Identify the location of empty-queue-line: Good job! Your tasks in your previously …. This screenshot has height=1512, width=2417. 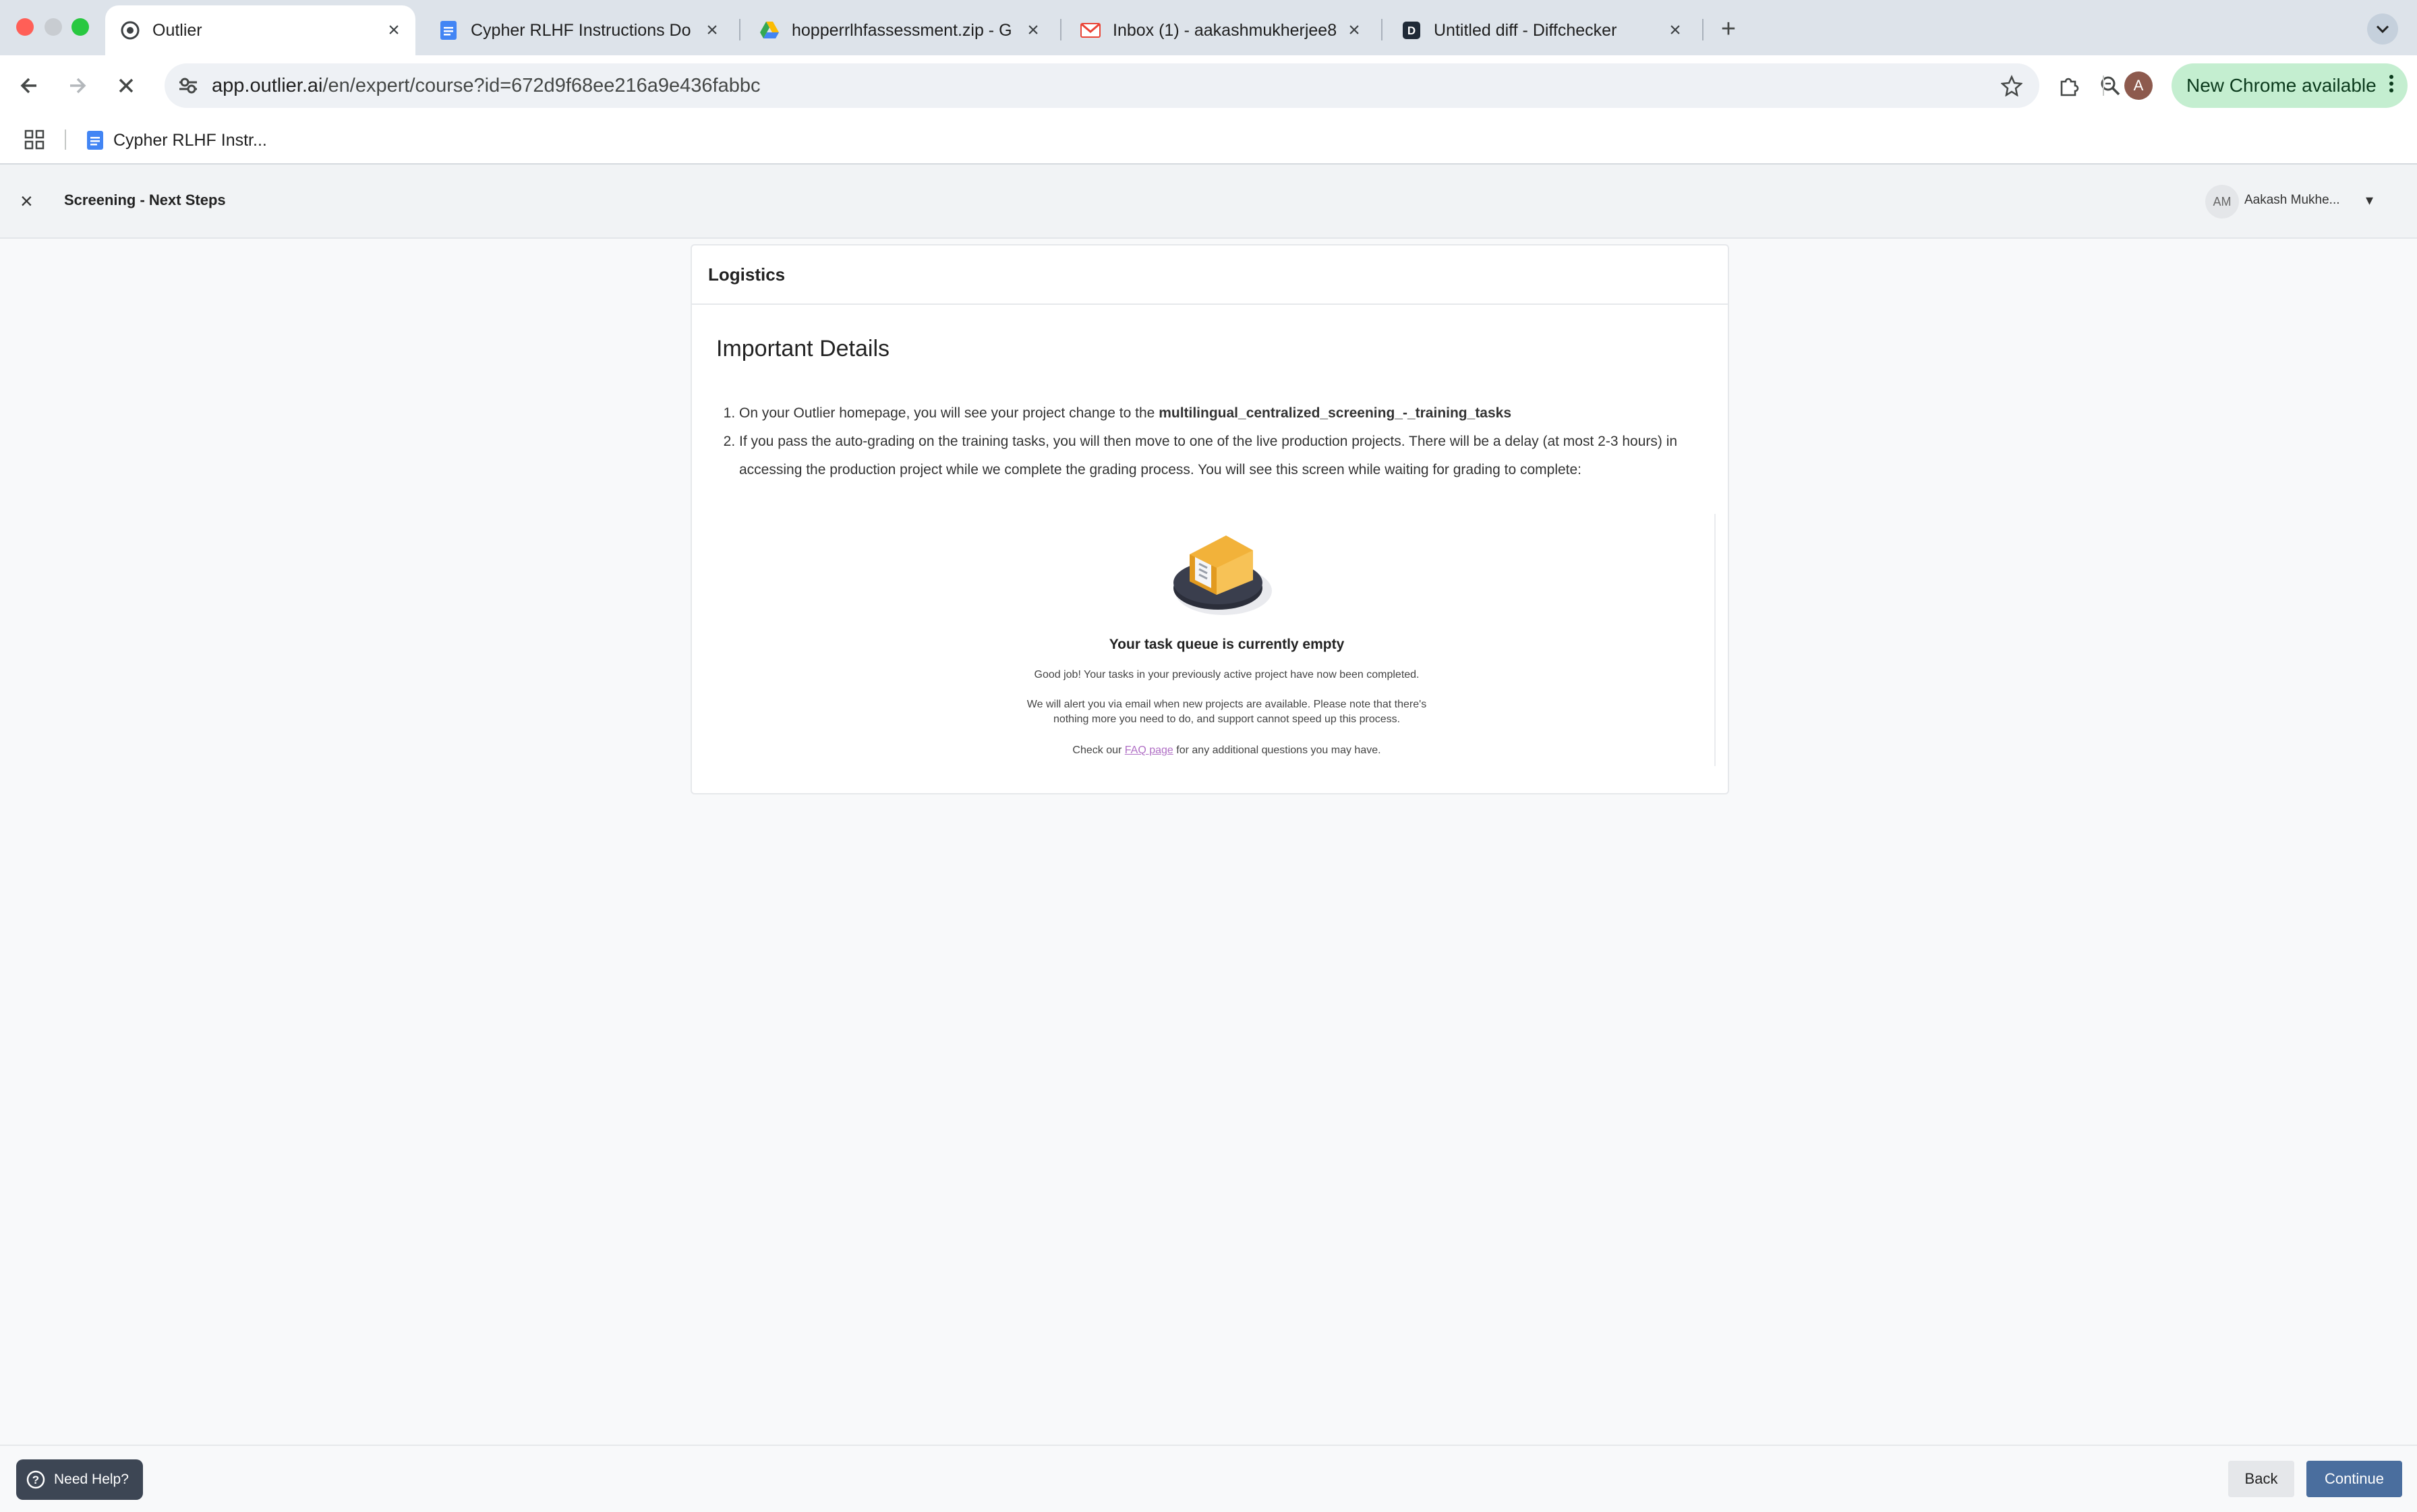
(1227, 674).